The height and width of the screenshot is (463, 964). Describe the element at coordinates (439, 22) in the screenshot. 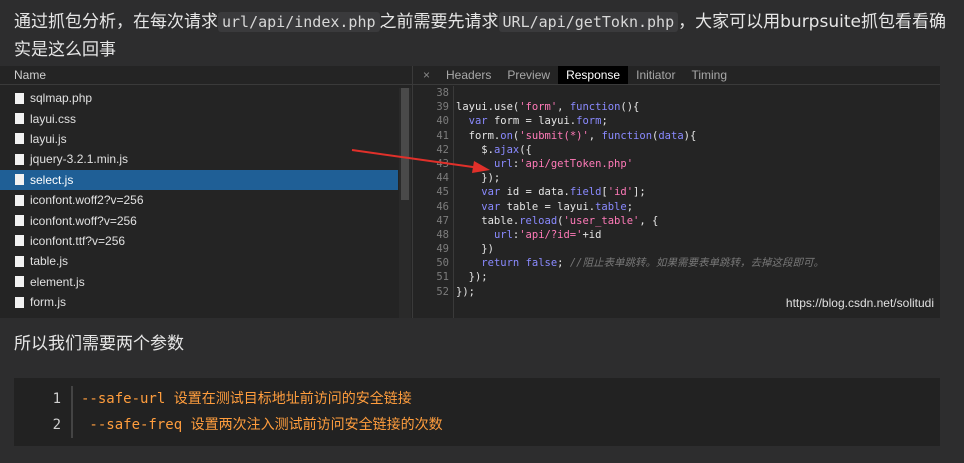

I see `intro-text-2: 之前需要先请求` at that location.